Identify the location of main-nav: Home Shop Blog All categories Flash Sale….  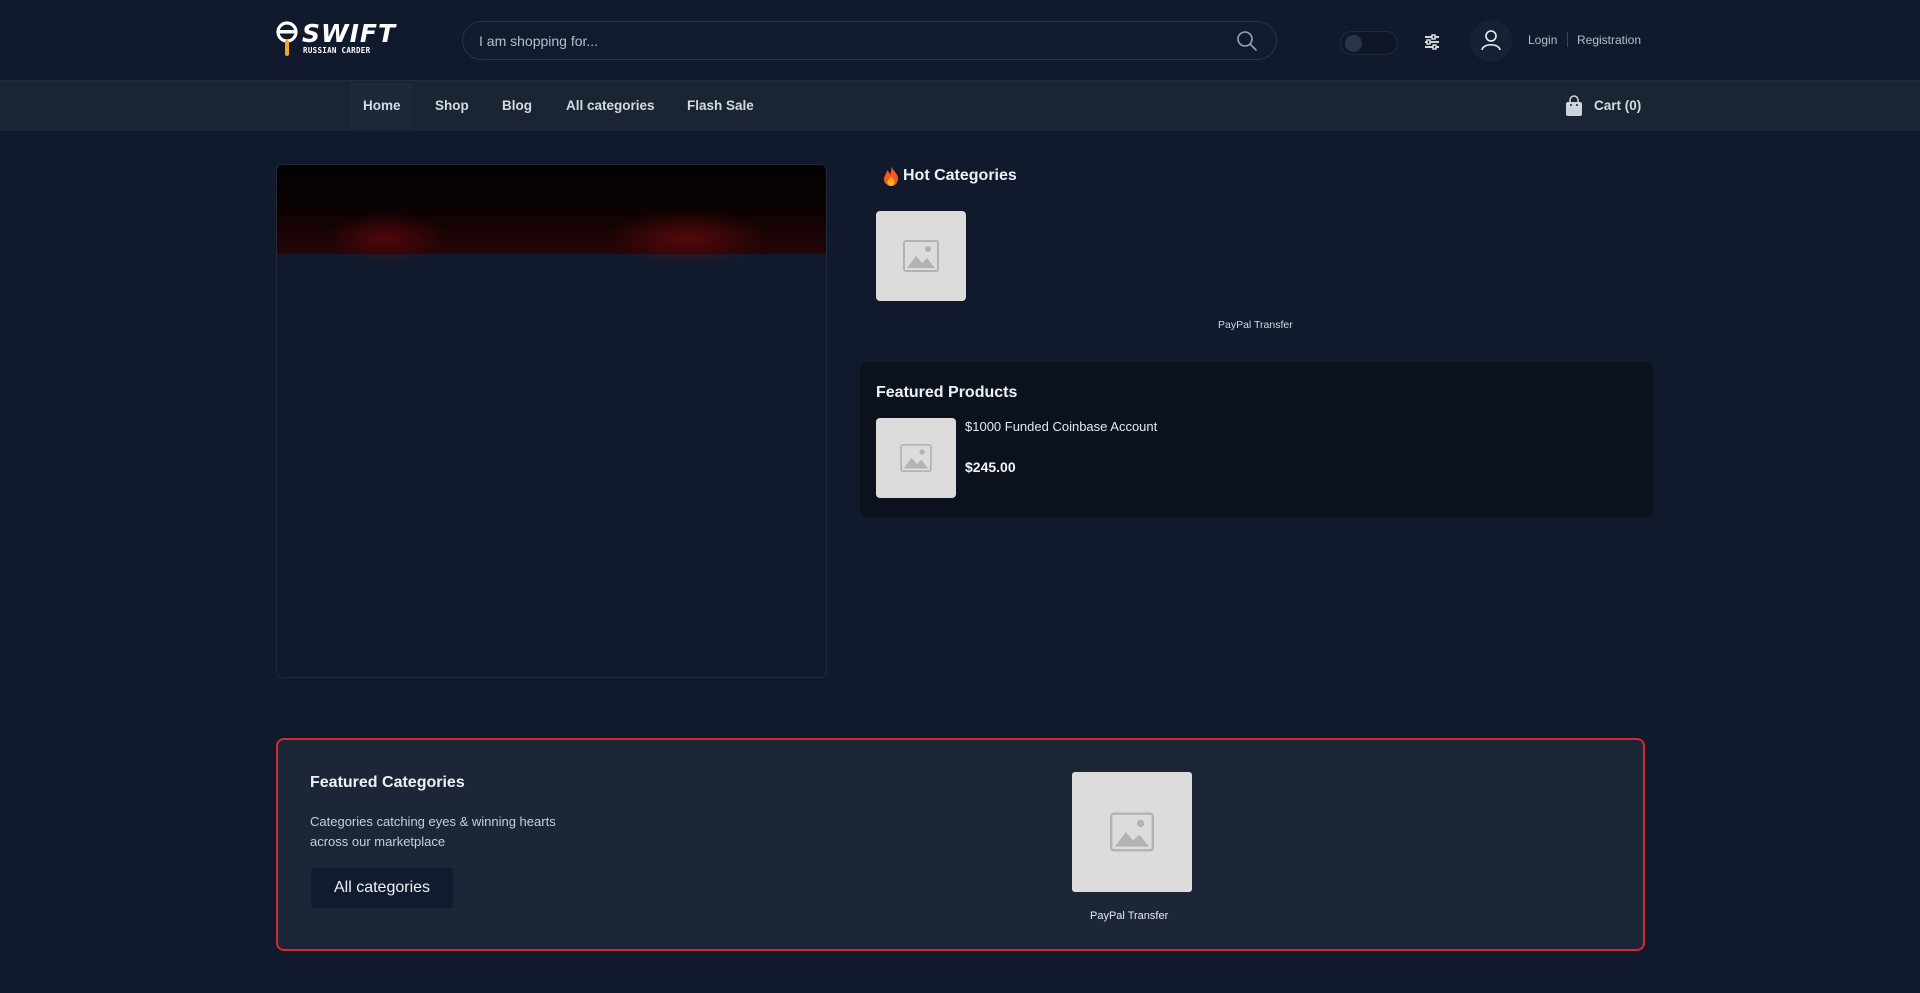
(960, 105).